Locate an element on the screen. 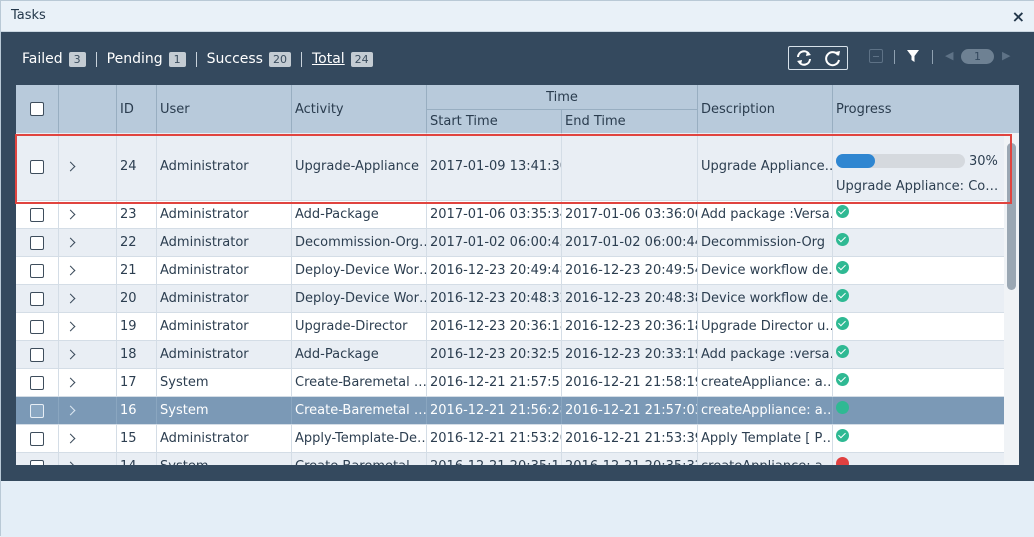 This screenshot has height=537, width=1034. footer is located at coordinates (517, 509).